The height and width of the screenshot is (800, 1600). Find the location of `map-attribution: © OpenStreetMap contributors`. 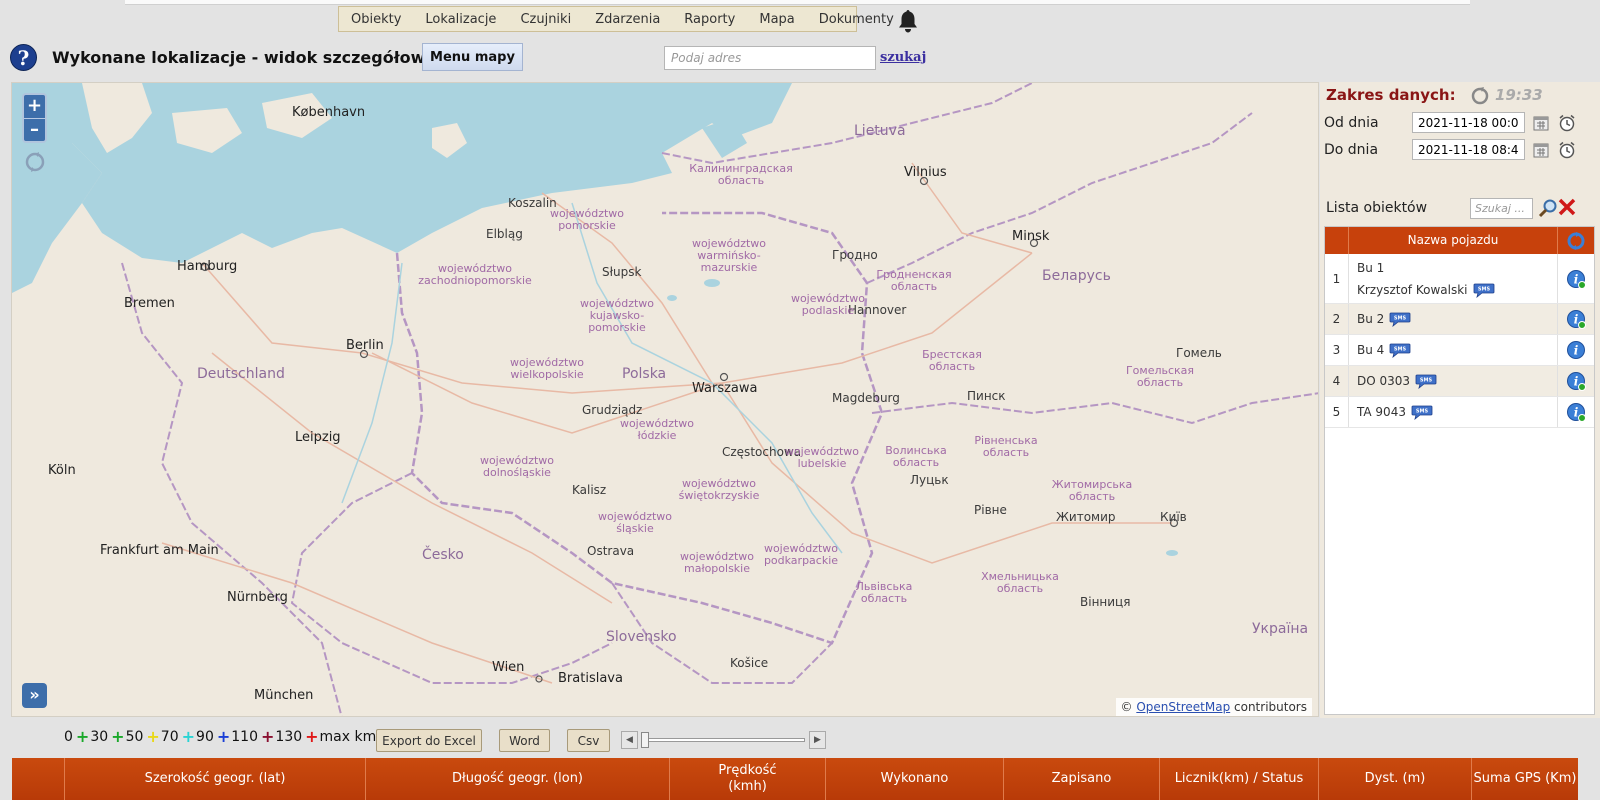

map-attribution: © OpenStreetMap contributors is located at coordinates (1213, 707).